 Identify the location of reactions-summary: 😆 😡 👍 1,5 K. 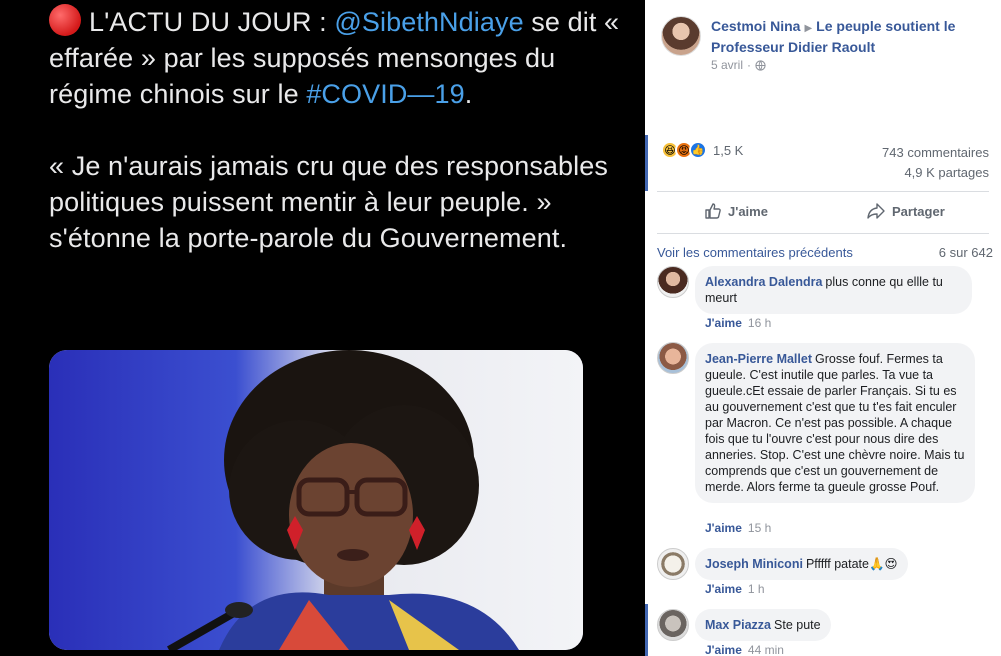
(702, 150).